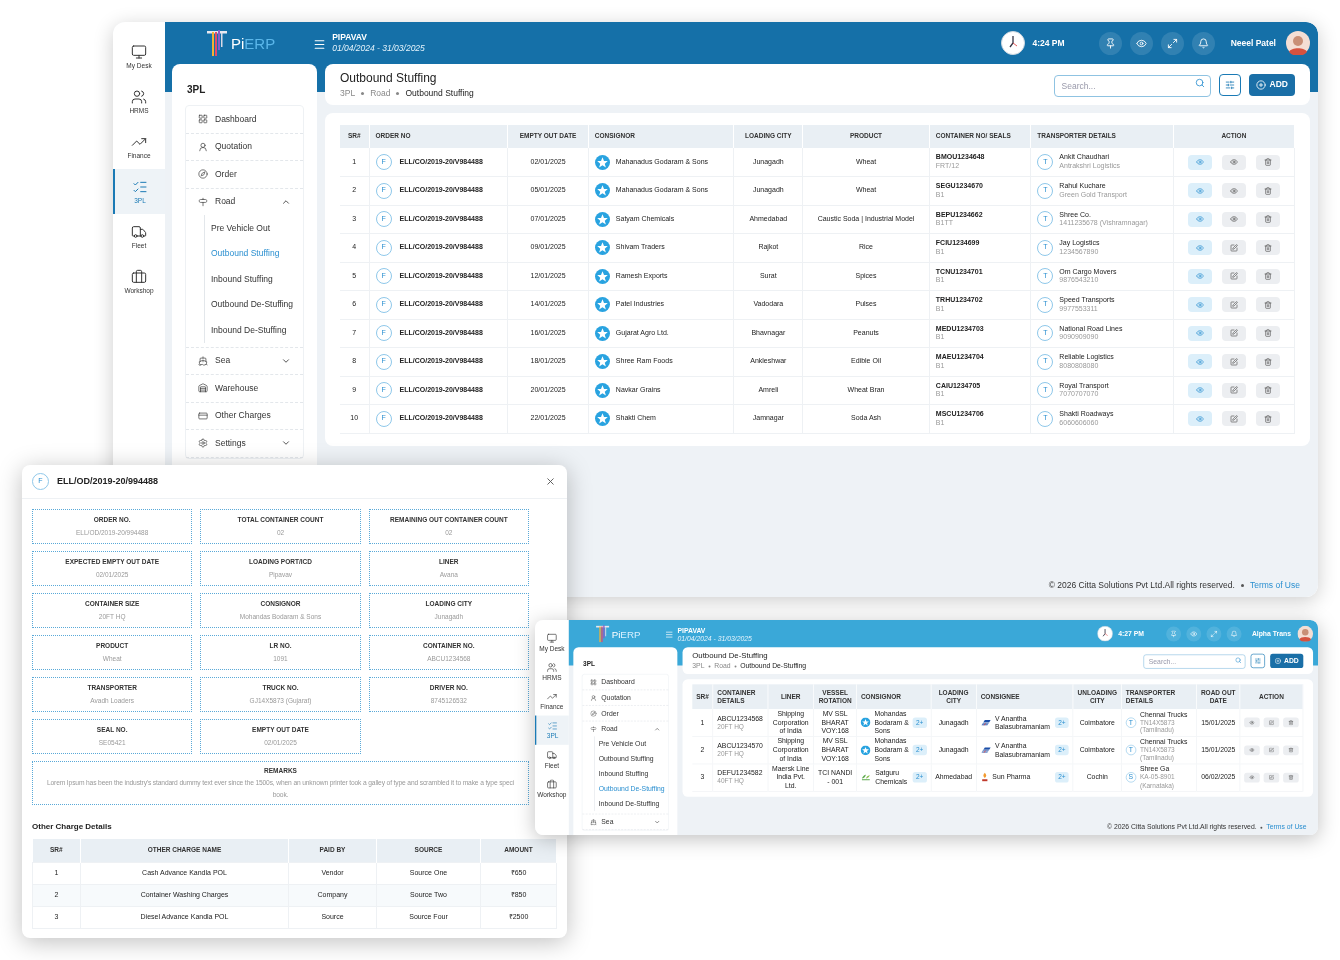 This screenshot has width=1340, height=960. Describe the element at coordinates (380, 93) in the screenshot. I see `breadcrumb-item: Road` at that location.